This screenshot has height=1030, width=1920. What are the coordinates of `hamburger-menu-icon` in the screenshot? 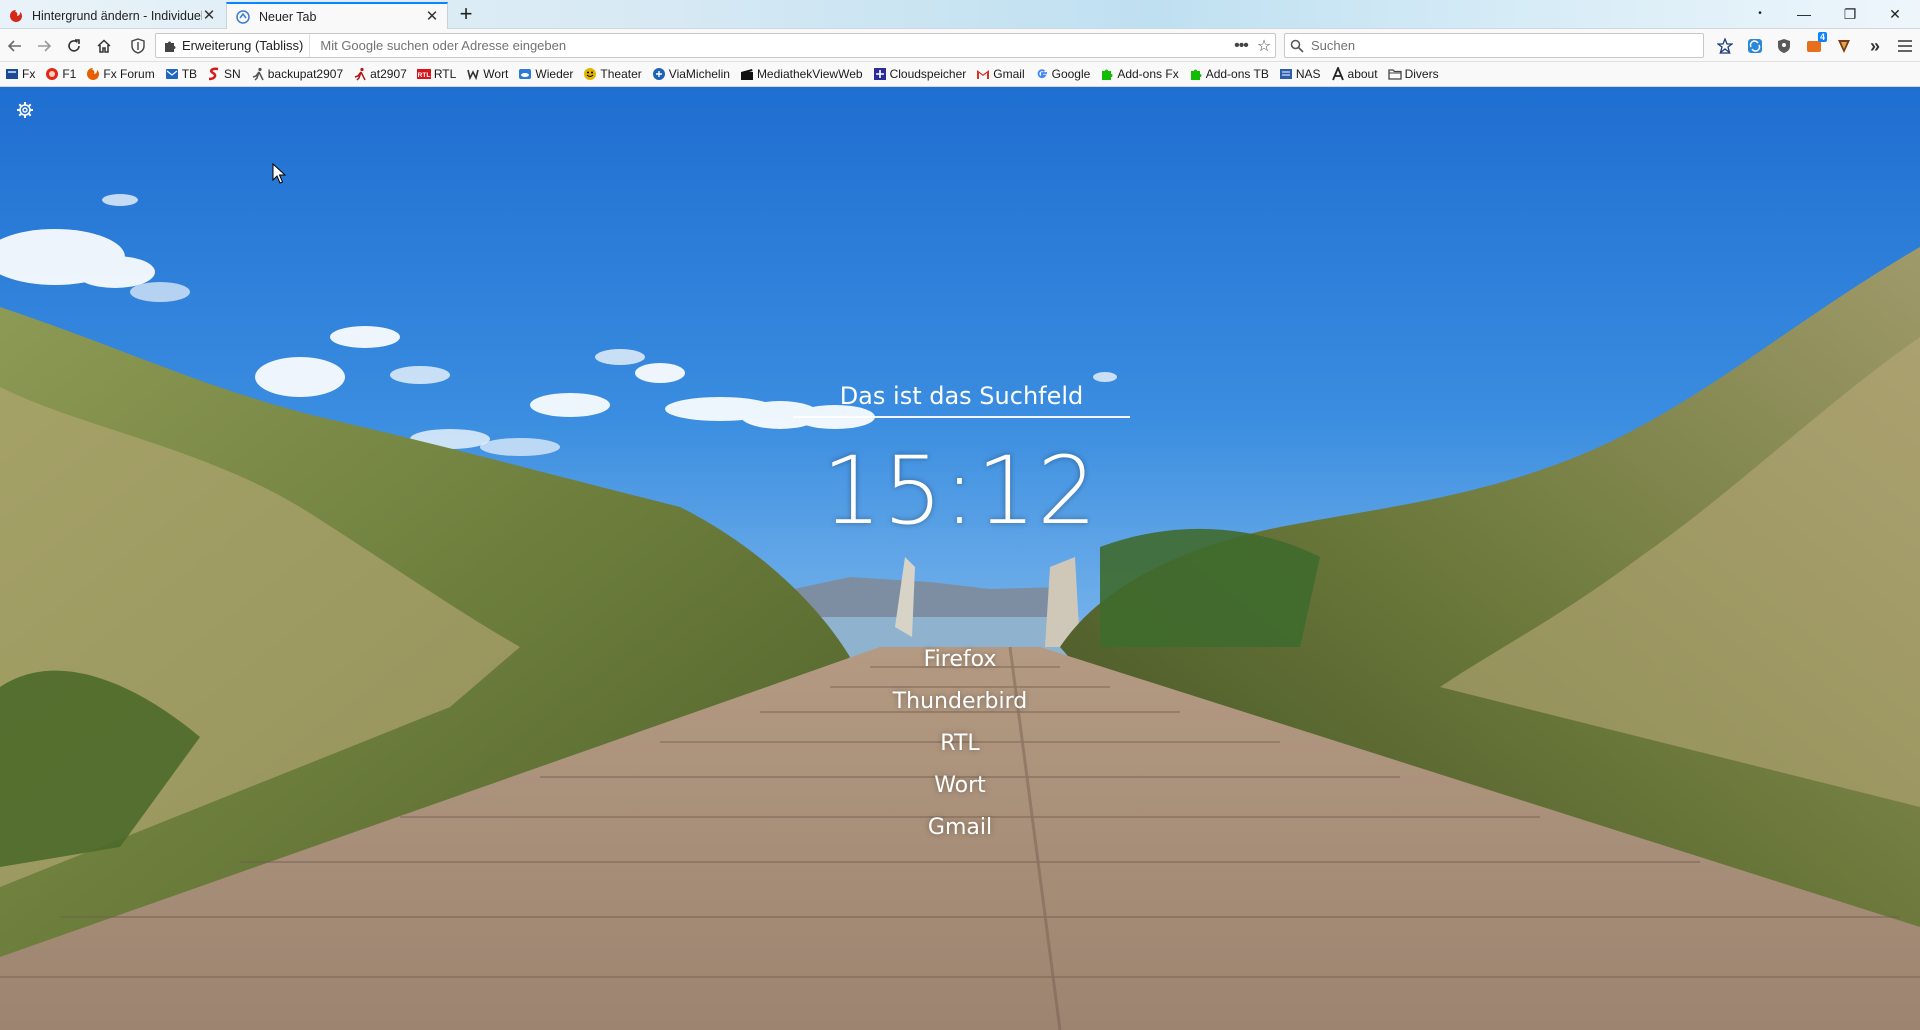 It's located at (1905, 46).